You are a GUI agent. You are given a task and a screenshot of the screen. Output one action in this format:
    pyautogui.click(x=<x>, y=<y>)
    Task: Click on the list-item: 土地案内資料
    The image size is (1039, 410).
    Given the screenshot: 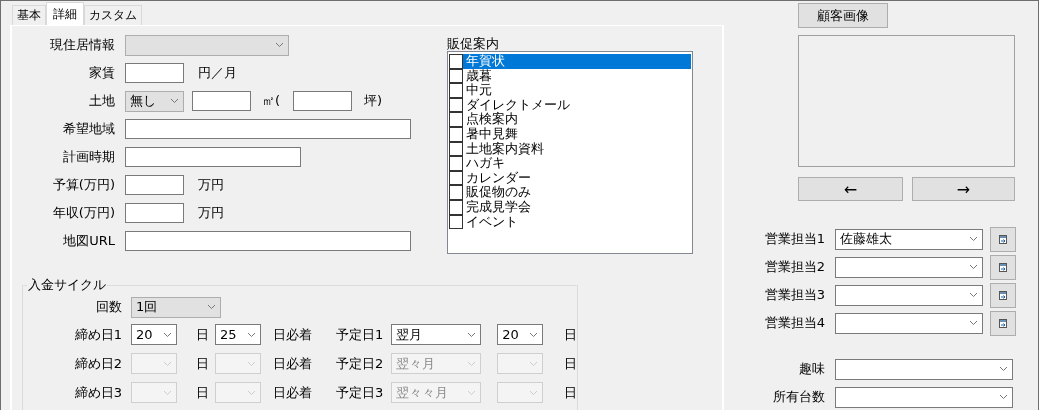 What is the action you would take?
    pyautogui.click(x=577, y=149)
    